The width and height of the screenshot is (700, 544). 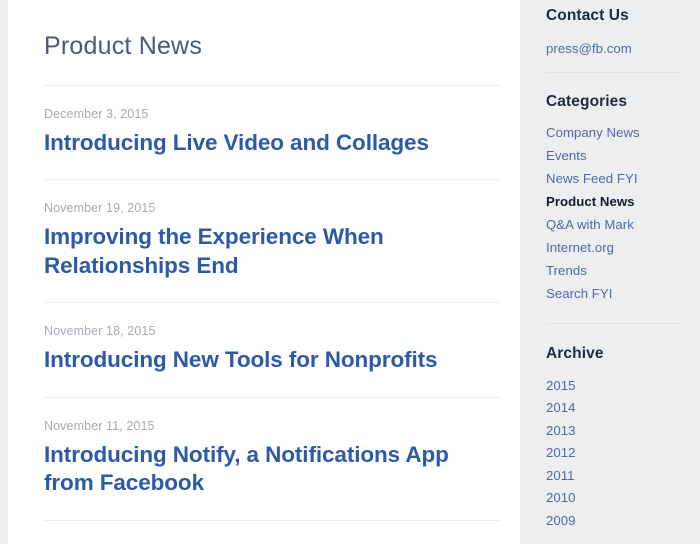 I want to click on sidebar-archive-year-2010: 2010, so click(x=616, y=498).